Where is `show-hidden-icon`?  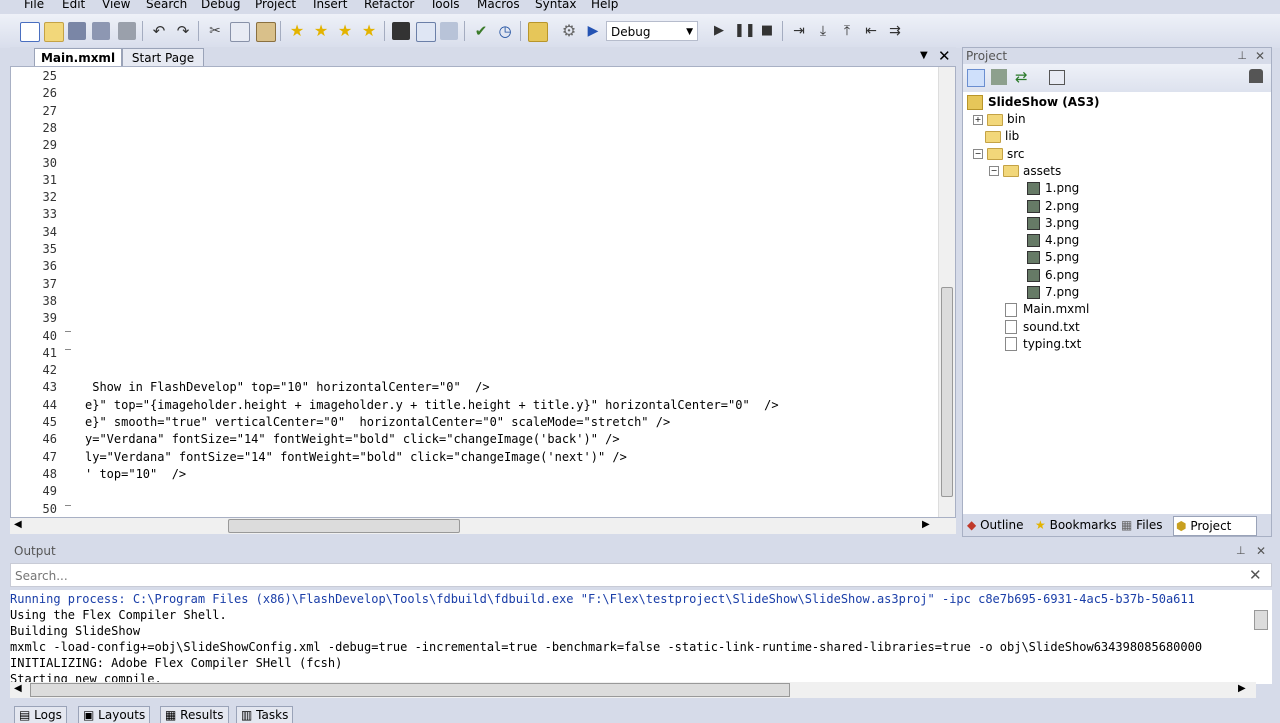
show-hidden-icon is located at coordinates (976, 78).